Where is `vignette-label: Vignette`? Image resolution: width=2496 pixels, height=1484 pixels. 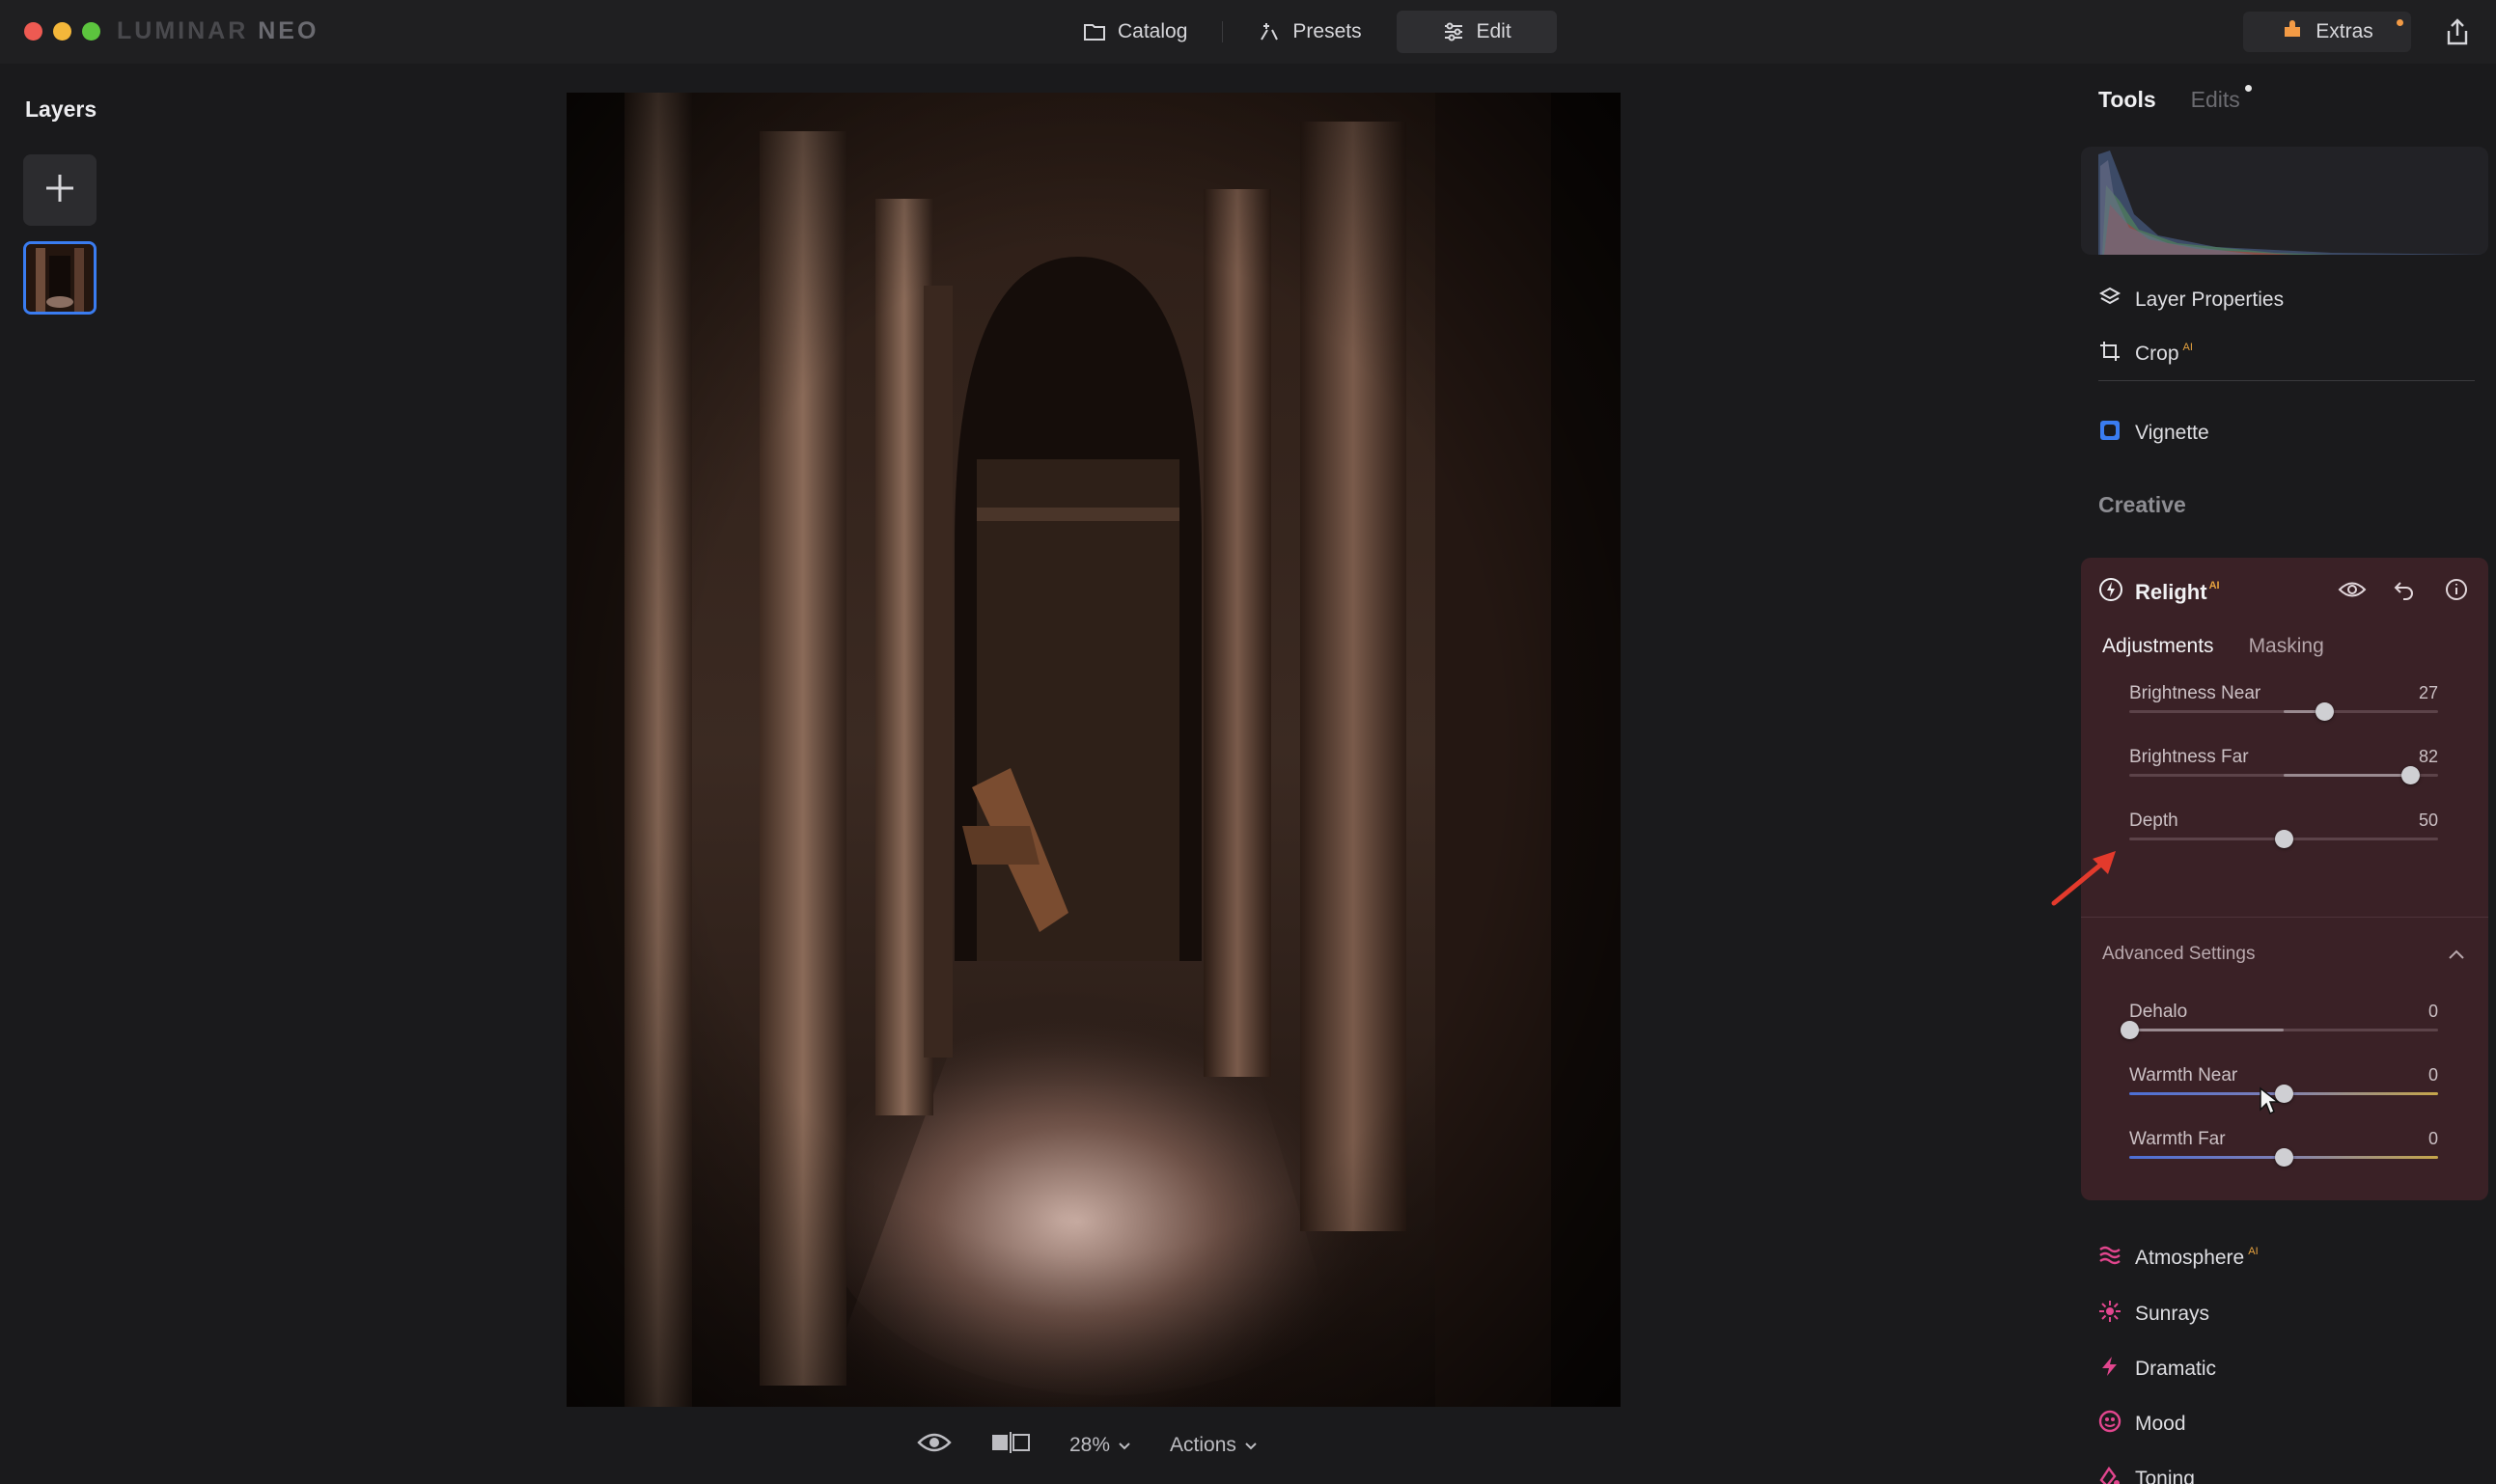
vignette-label: Vignette is located at coordinates (2172, 433).